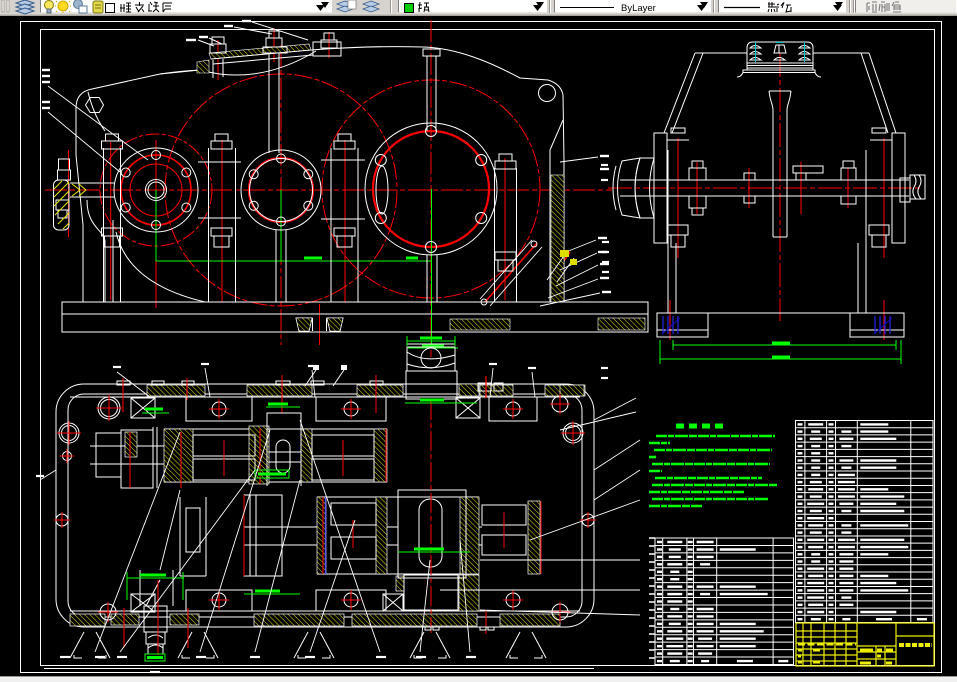 The height and width of the screenshot is (682, 957). I want to click on svg-text: ByLayer, so click(638, 8).